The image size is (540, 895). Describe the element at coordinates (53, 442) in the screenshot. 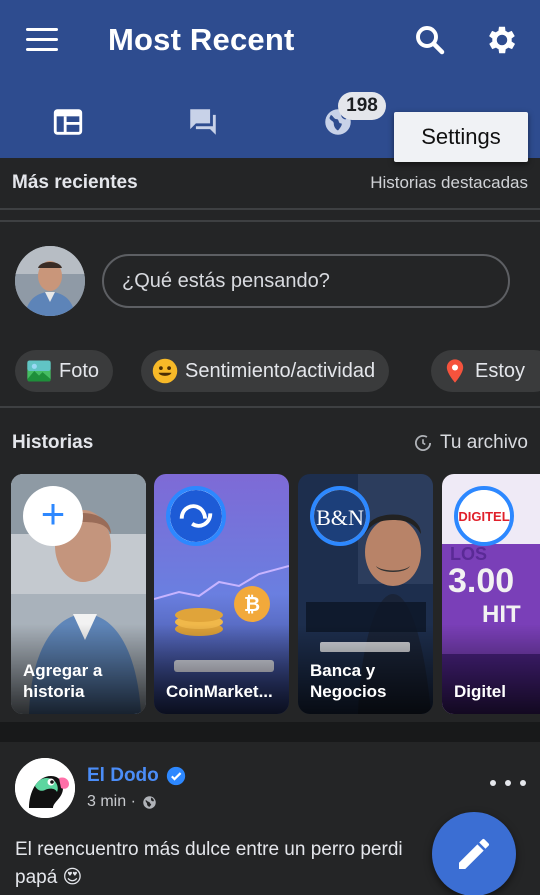

I see `stories-heading: Historias` at that location.